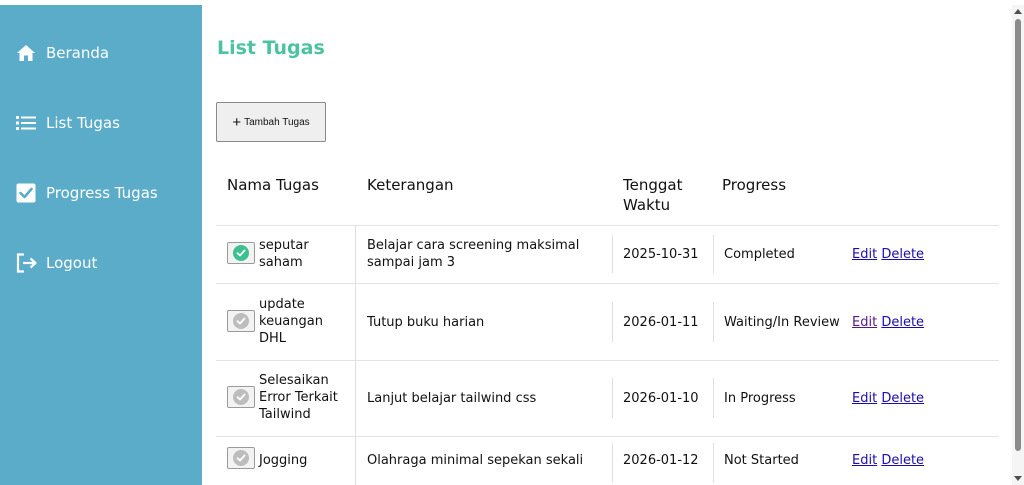 The image size is (1024, 485). Describe the element at coordinates (271, 48) in the screenshot. I see `page-title: List Tugas` at that location.